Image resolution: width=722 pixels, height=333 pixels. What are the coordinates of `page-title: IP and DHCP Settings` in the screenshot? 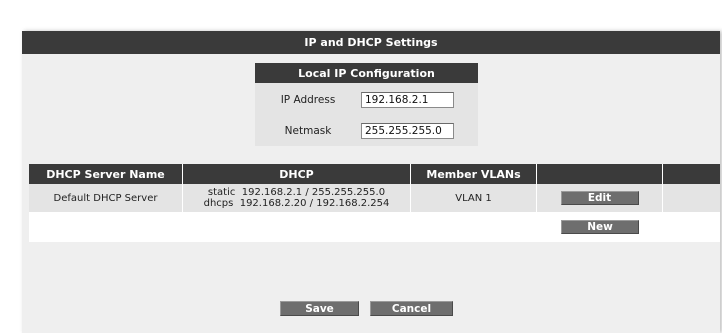 It's located at (371, 42).